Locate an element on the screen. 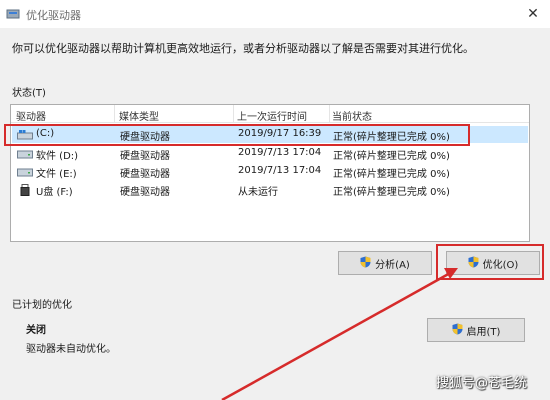  annotation-arrow is located at coordinates (339, 334).